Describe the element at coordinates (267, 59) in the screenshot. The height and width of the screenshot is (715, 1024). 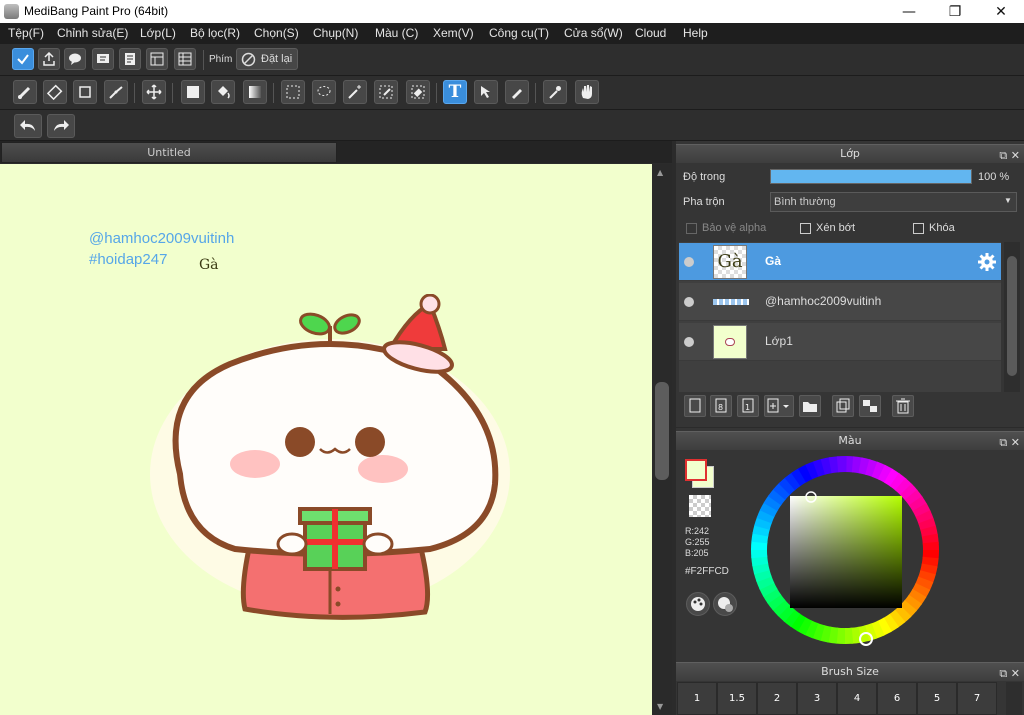
I see `reset-button: Đặt lại` at that location.